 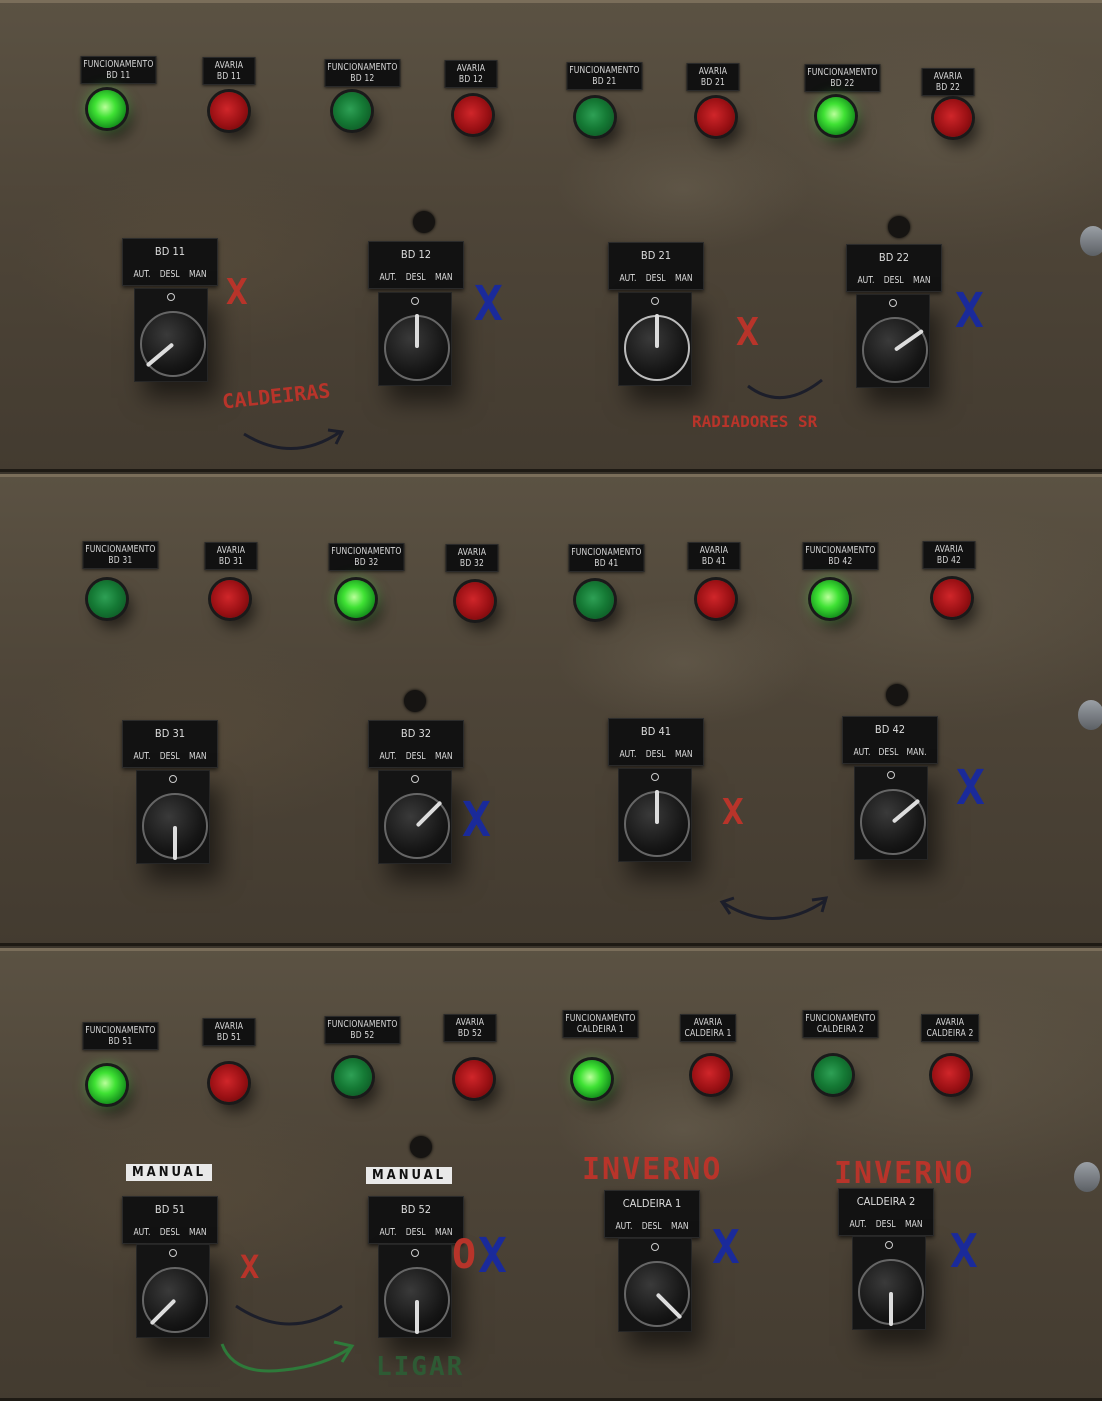 What do you see at coordinates (170, 744) in the screenshot?
I see `switch-label-bd31: BD 31 AUT. DESL MAN` at bounding box center [170, 744].